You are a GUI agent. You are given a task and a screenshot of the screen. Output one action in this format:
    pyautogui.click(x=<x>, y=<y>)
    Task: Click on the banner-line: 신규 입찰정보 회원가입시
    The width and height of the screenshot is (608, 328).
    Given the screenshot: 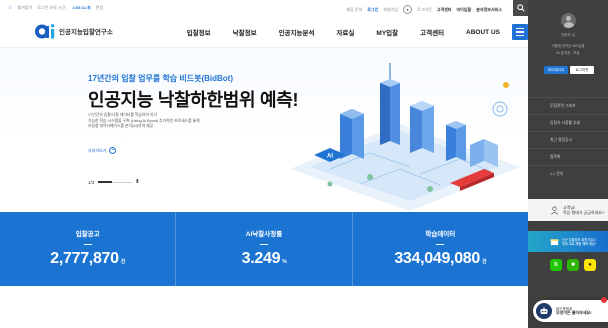 What is the action you would take?
    pyautogui.click(x=579, y=239)
    